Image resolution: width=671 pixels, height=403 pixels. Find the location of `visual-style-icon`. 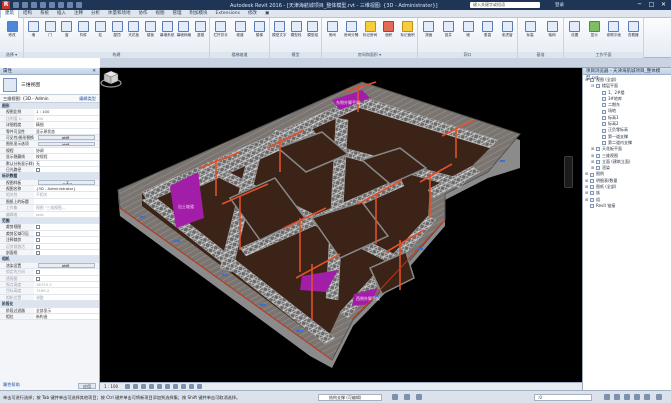

visual-style-icon is located at coordinates (136, 386).